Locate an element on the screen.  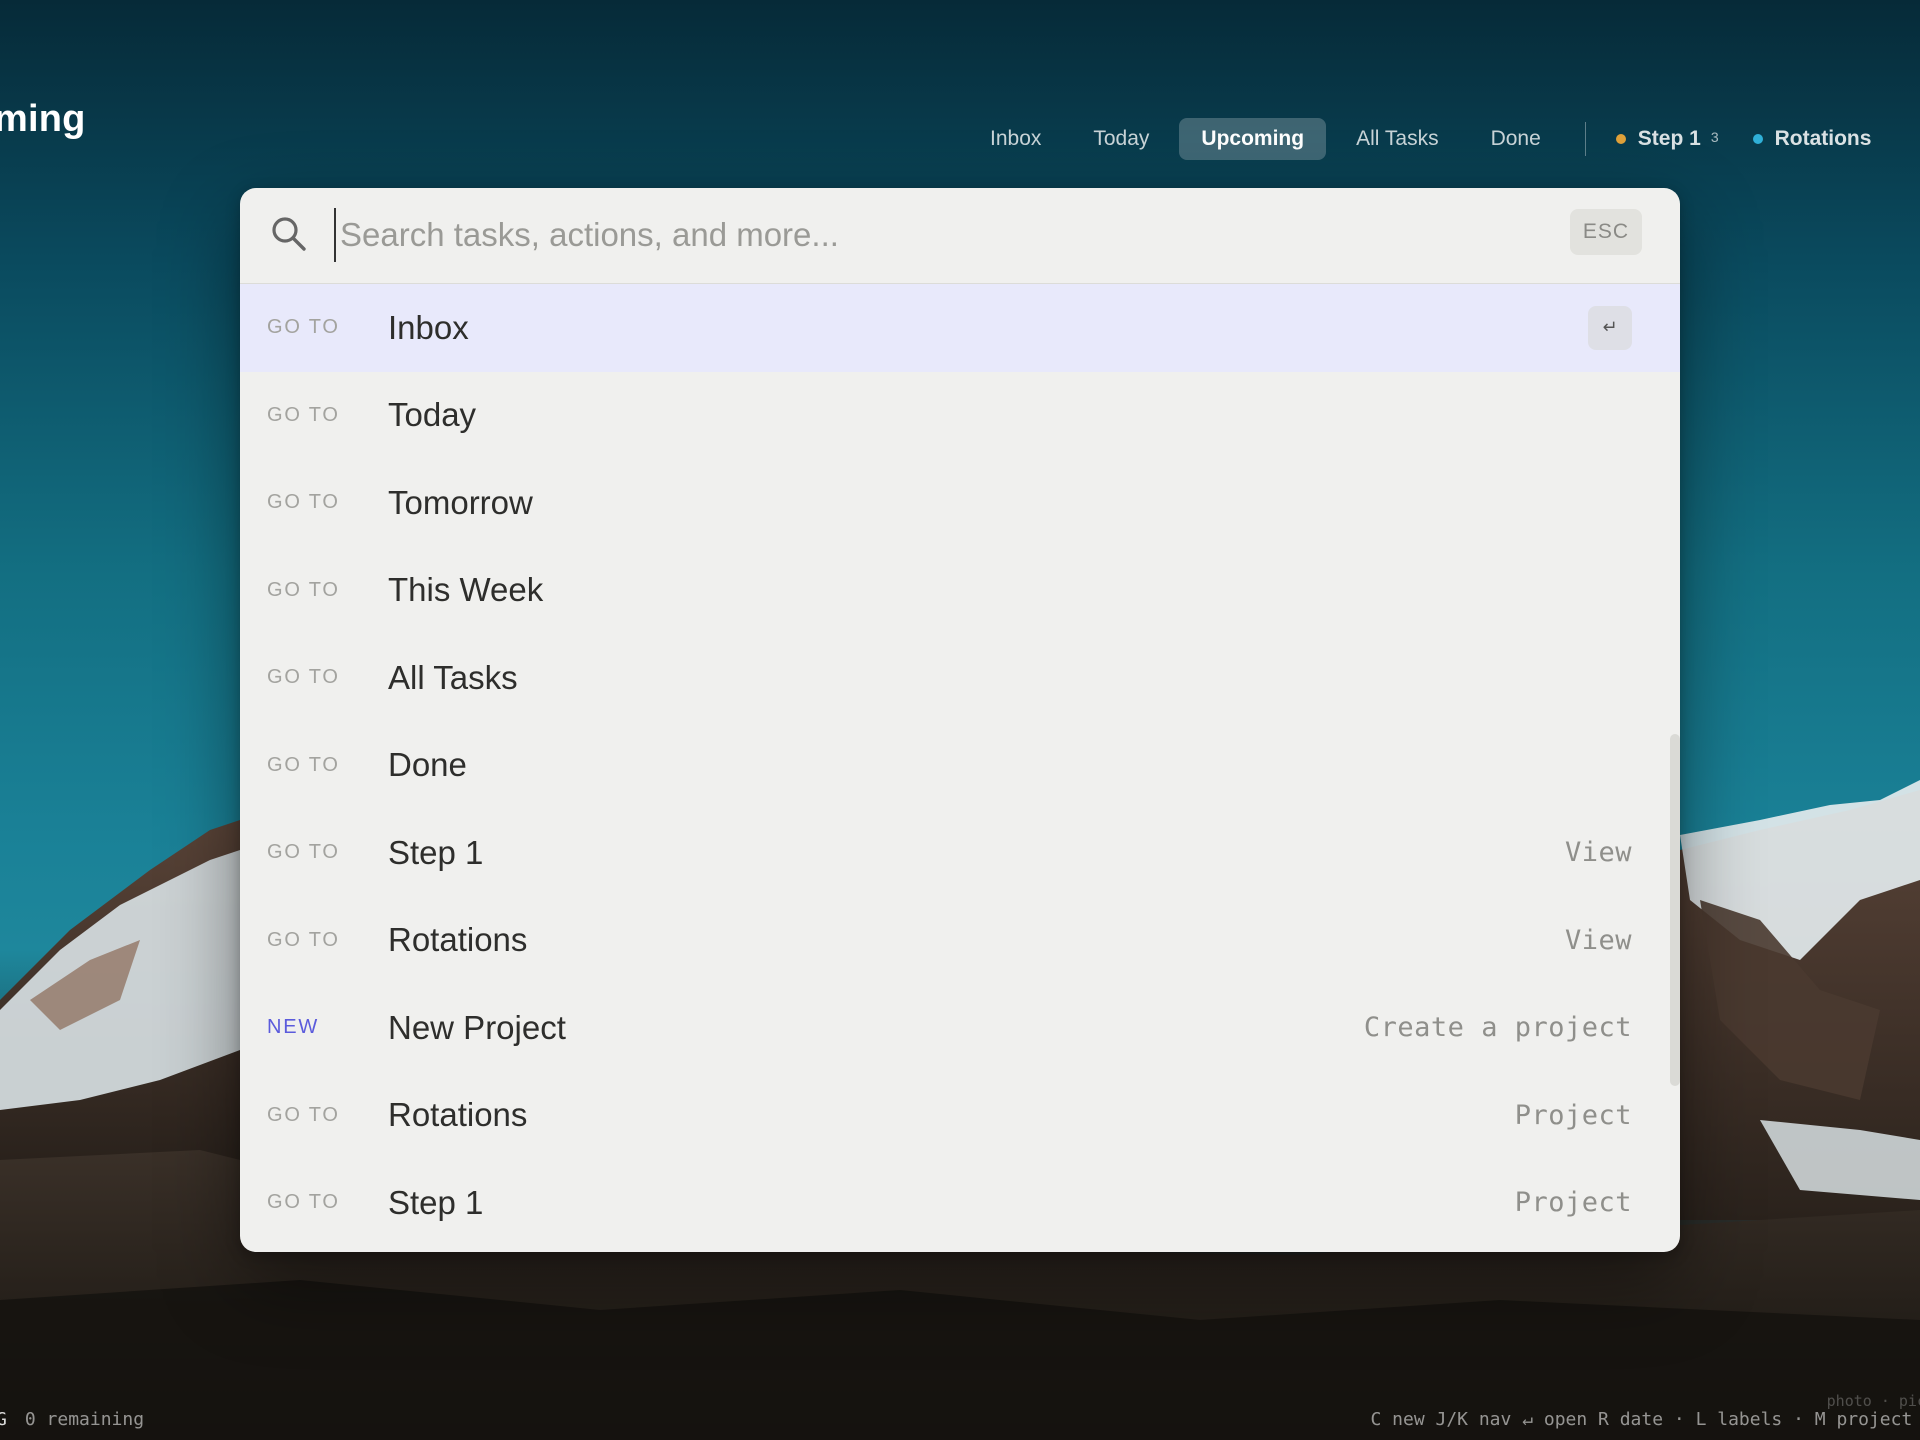
project-task-count: 3 is located at coordinates (1714, 137).